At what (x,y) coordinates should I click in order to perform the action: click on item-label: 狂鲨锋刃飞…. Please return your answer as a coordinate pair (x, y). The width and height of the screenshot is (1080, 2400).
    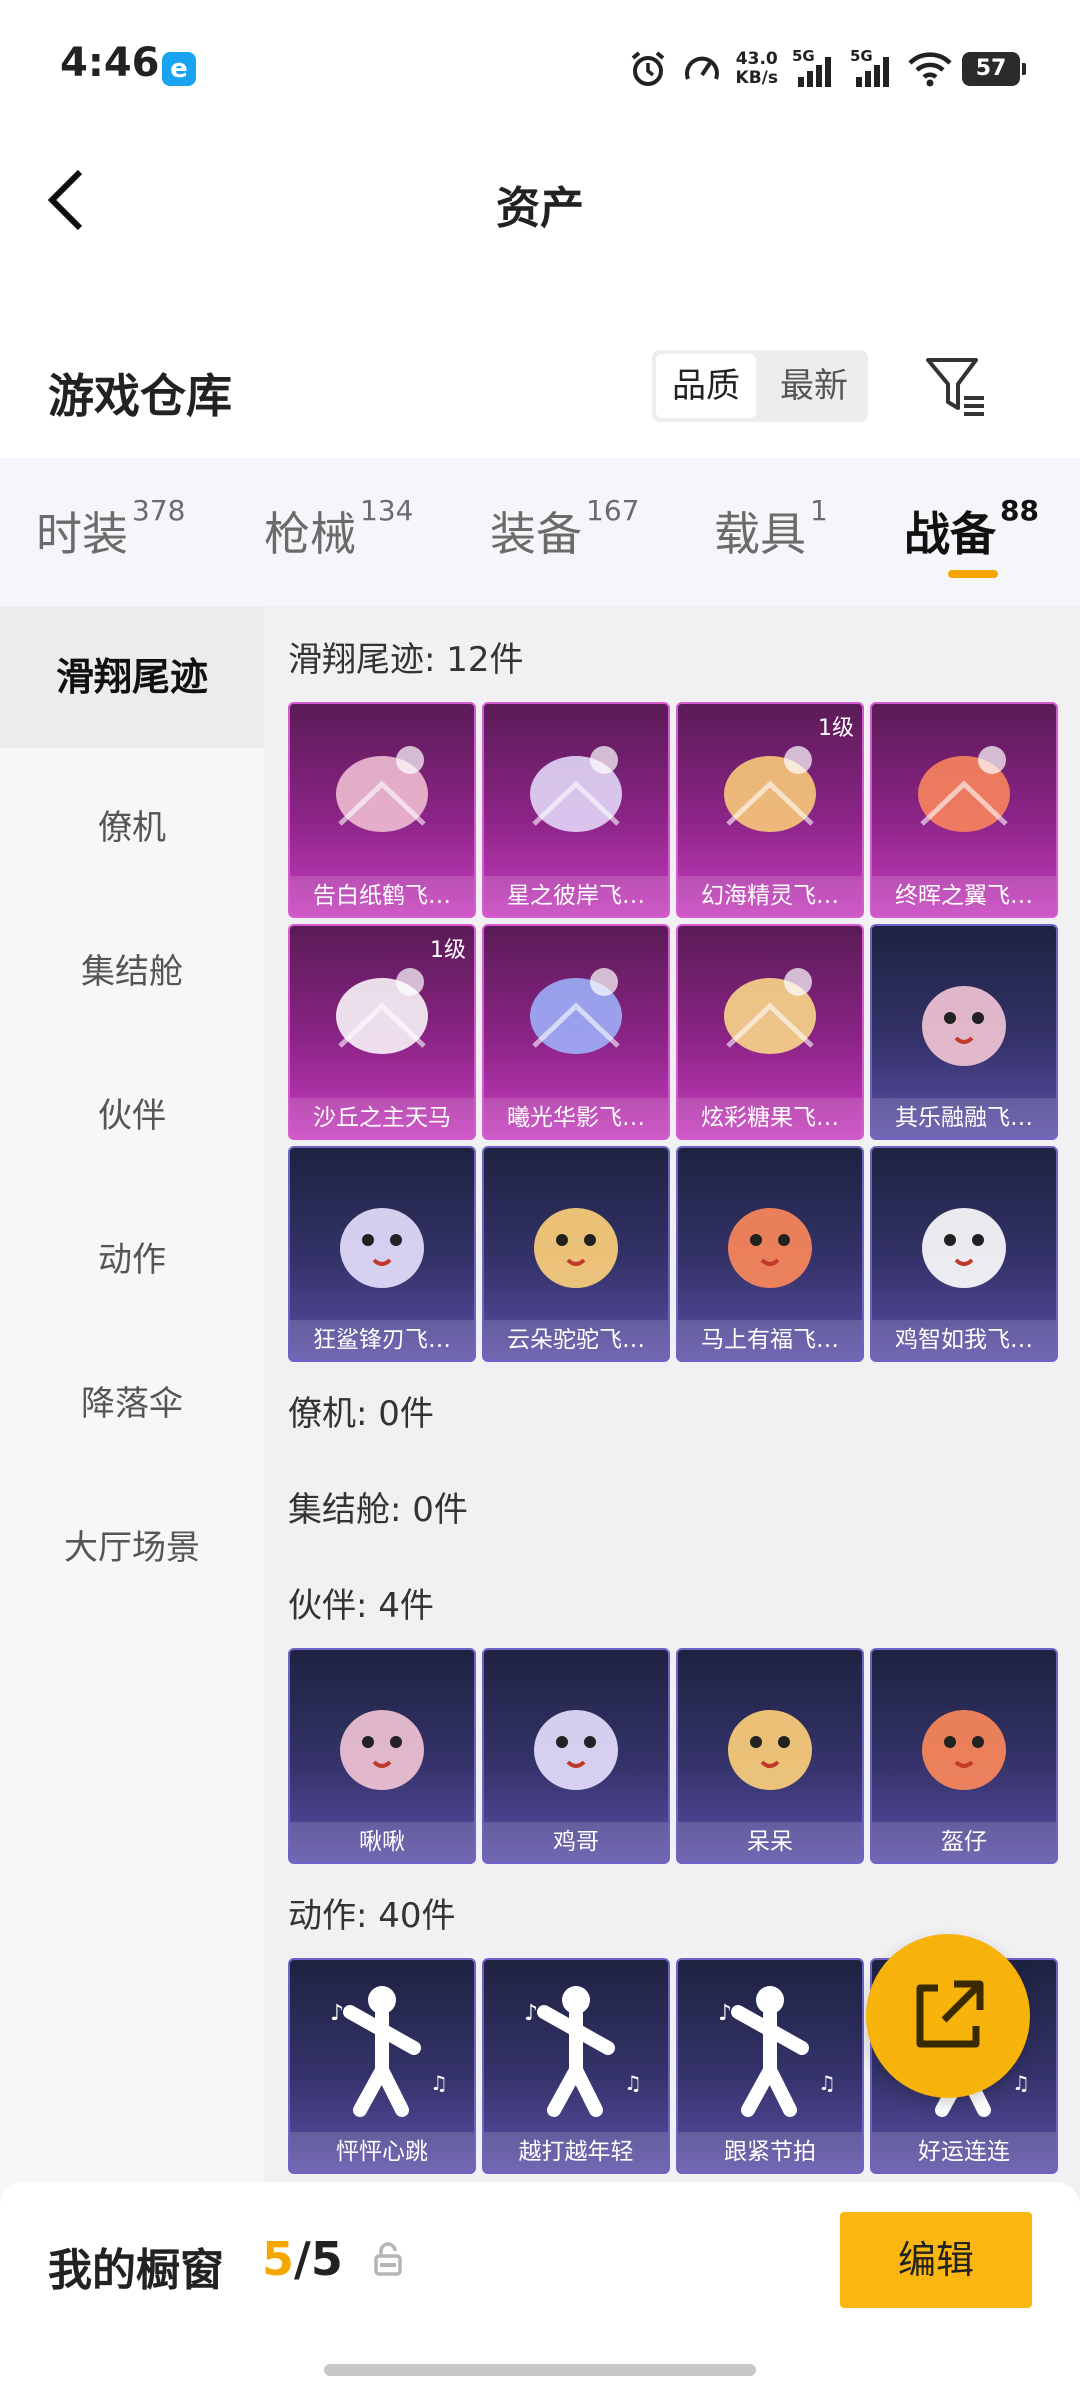
    Looking at the image, I should click on (382, 1340).